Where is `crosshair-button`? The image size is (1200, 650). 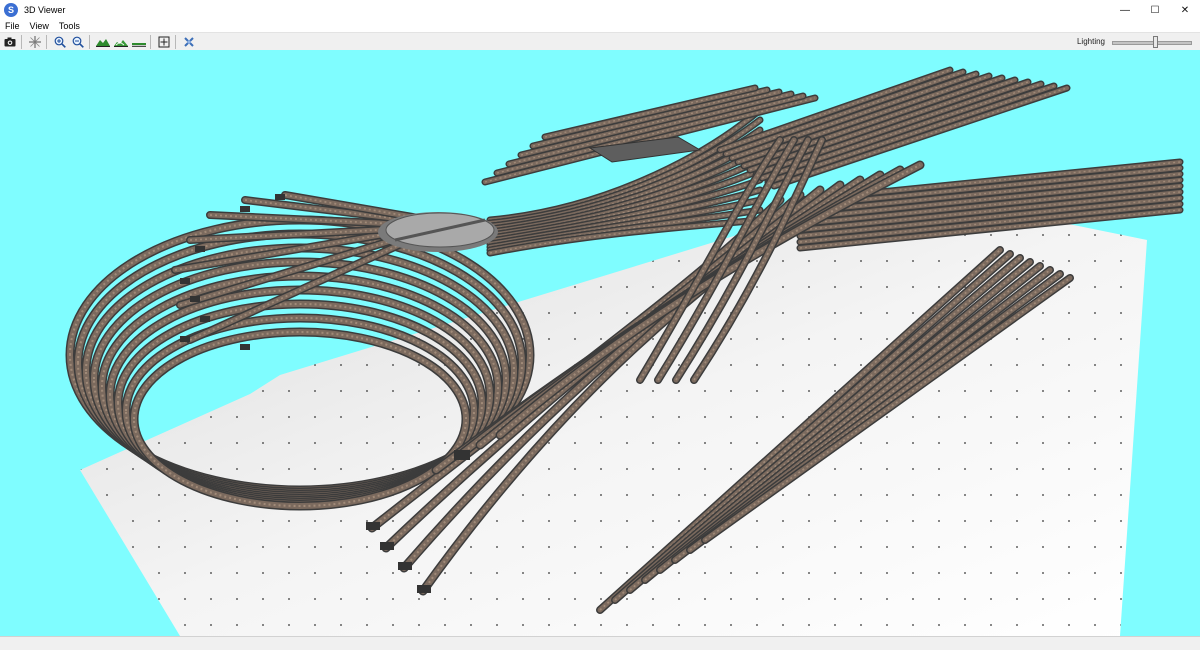 crosshair-button is located at coordinates (35, 42).